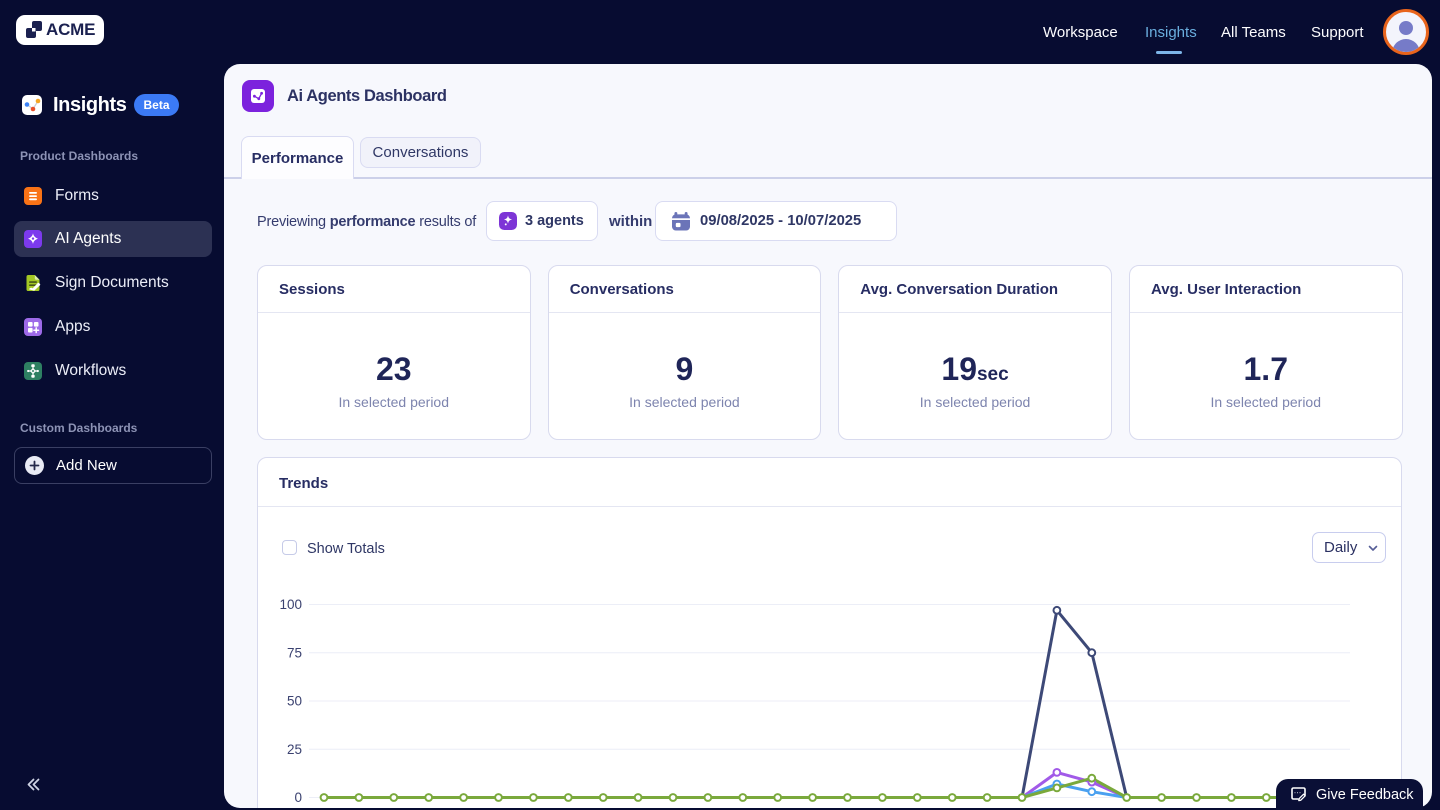 The height and width of the screenshot is (810, 1440). Describe the element at coordinates (290, 604) in the screenshot. I see `svg-text: 100` at that location.